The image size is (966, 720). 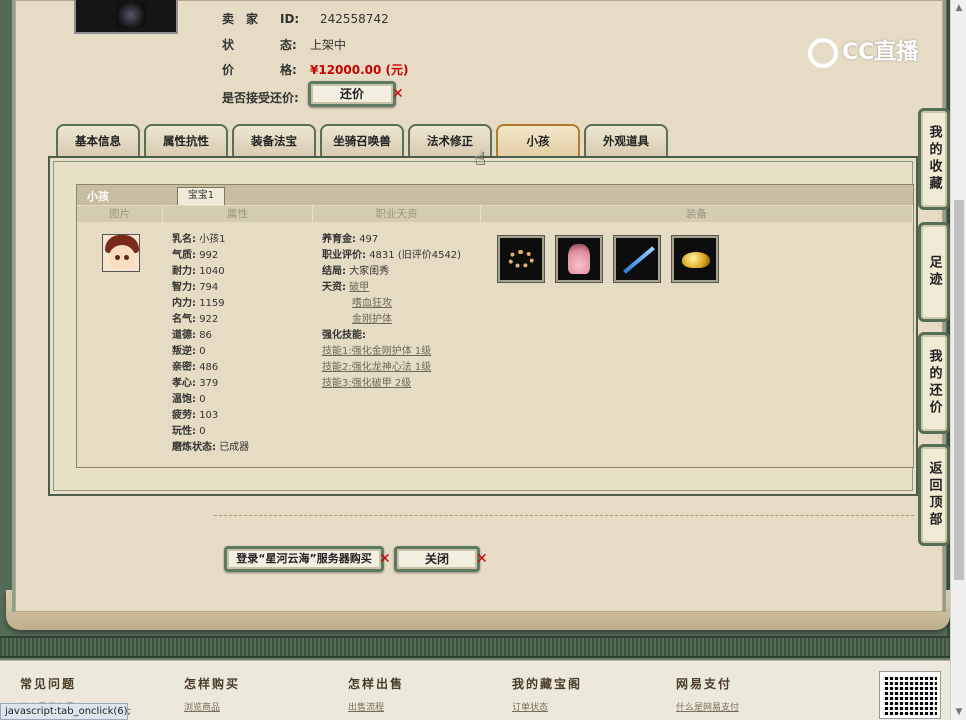 I want to click on footer-col-pay: 网易支付 什么是网易支付, so click(x=708, y=695).